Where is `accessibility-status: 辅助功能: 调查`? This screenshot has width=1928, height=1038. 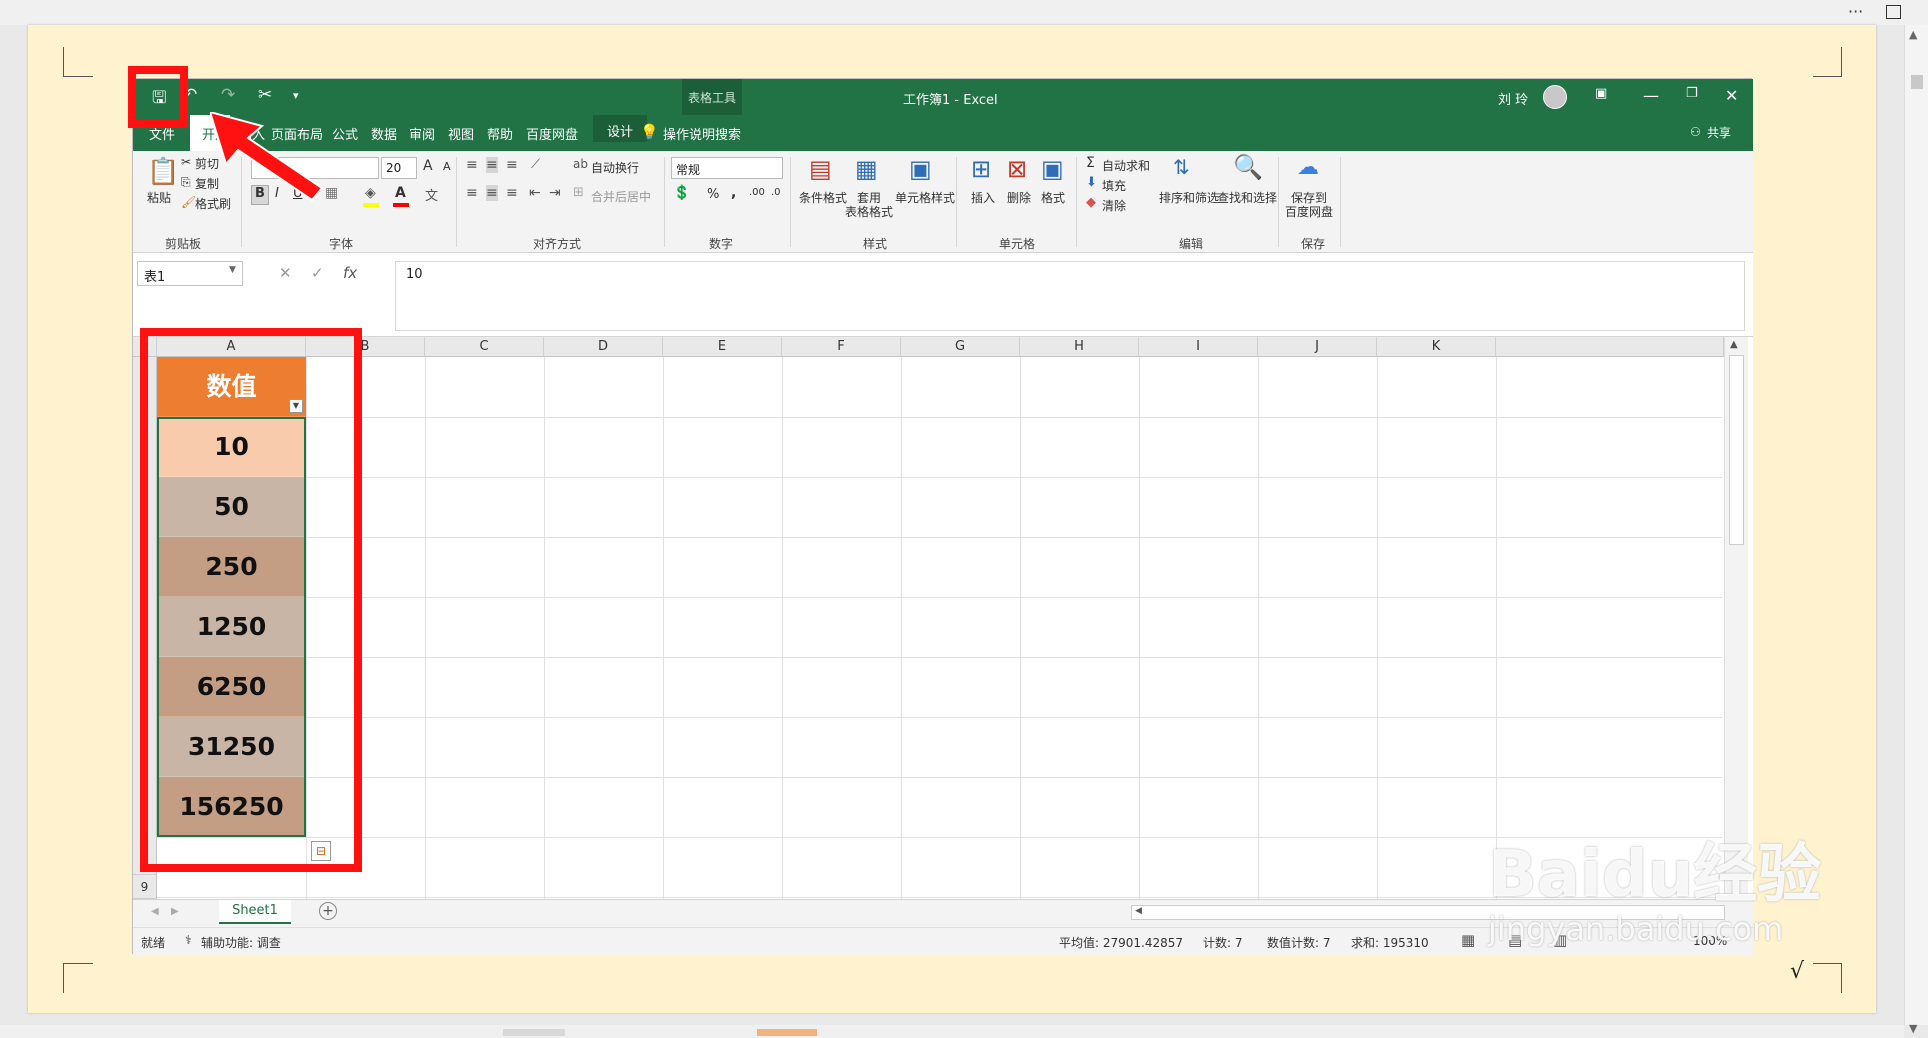 accessibility-status: 辅助功能: 调查 is located at coordinates (241, 942).